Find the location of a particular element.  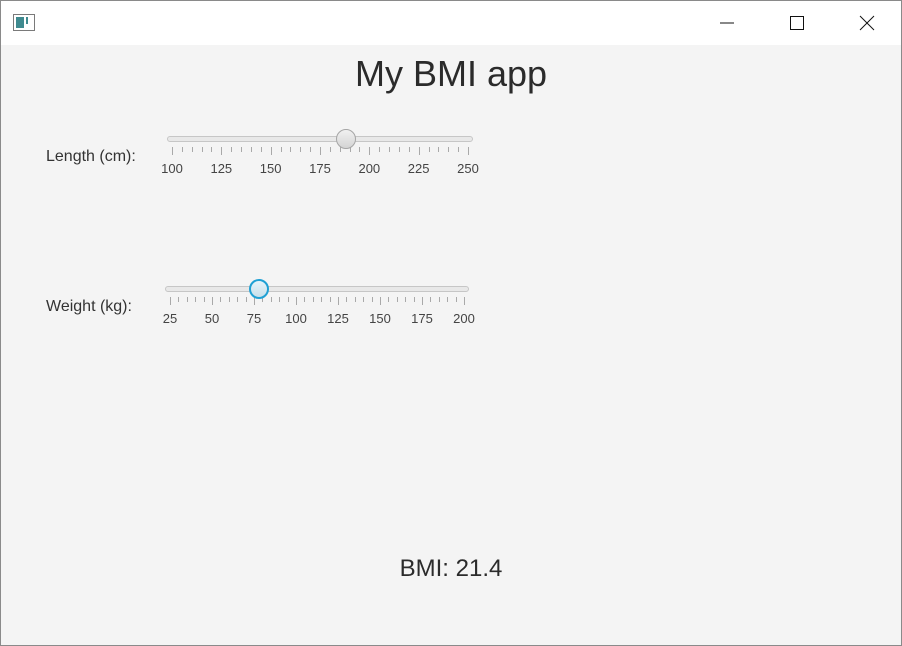

weight-label: Weight (kg): is located at coordinates (89, 306).